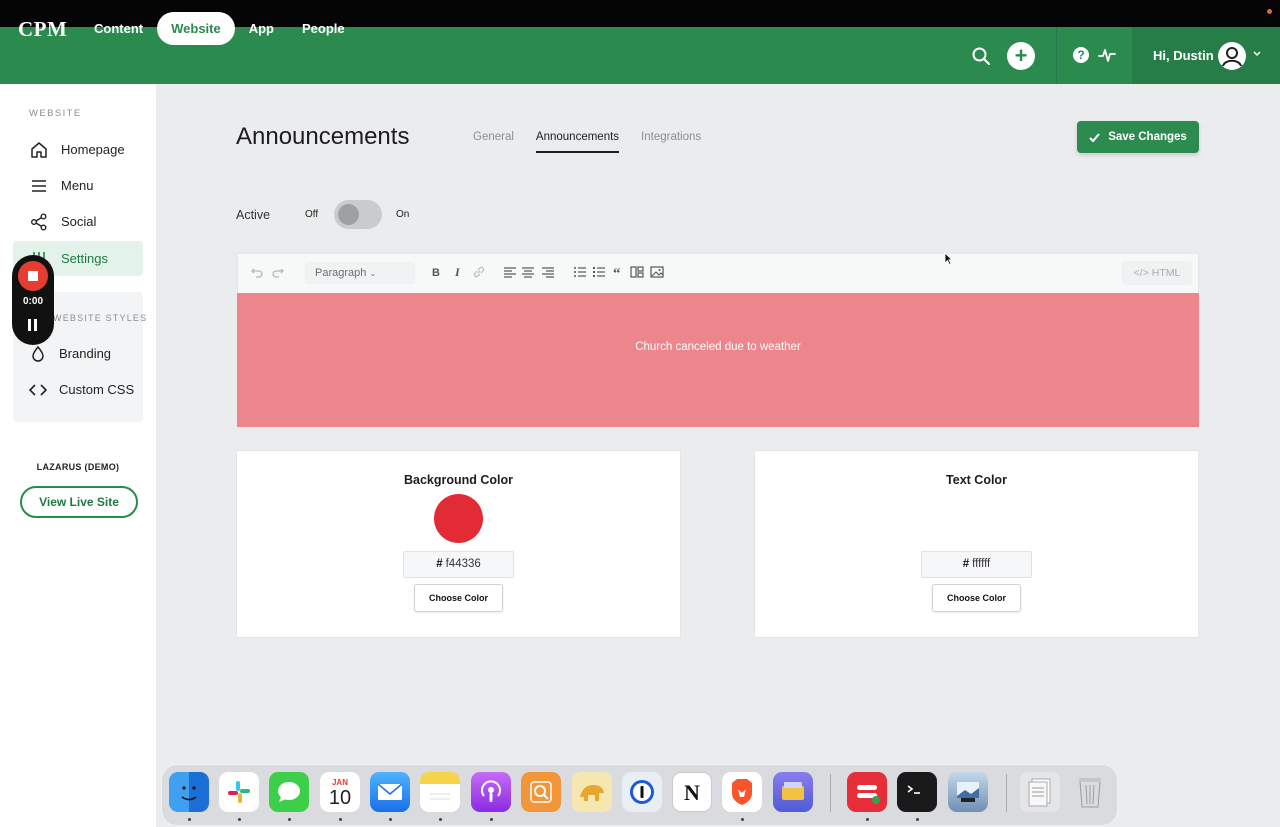 The image size is (1280, 827). What do you see at coordinates (742, 792) in the screenshot?
I see `brave-icon` at bounding box center [742, 792].